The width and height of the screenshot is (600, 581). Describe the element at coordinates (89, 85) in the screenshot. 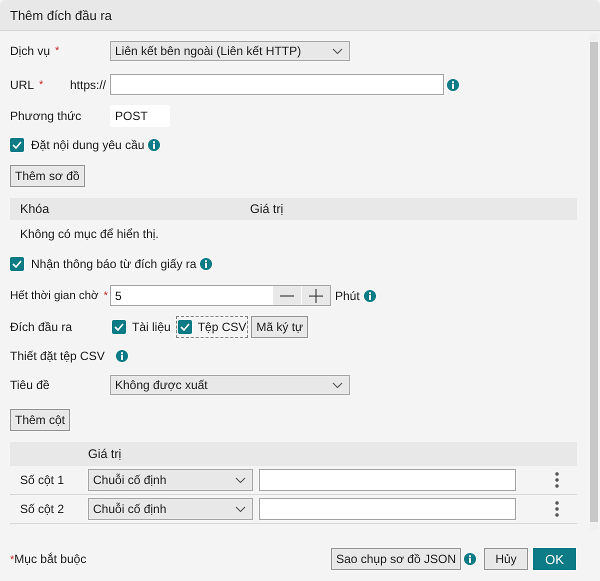

I see `url-prefix: https://` at that location.